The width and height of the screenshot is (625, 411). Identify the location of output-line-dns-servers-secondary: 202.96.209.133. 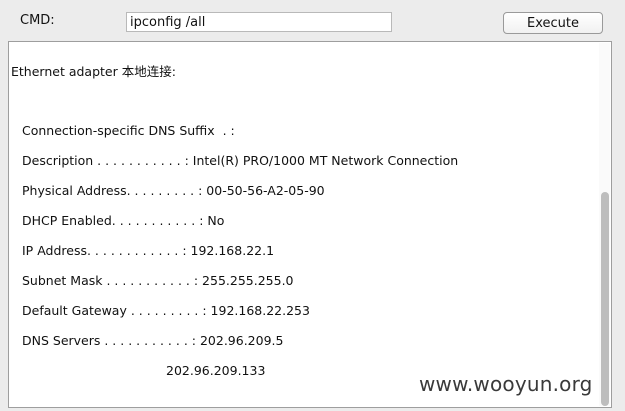
(216, 370).